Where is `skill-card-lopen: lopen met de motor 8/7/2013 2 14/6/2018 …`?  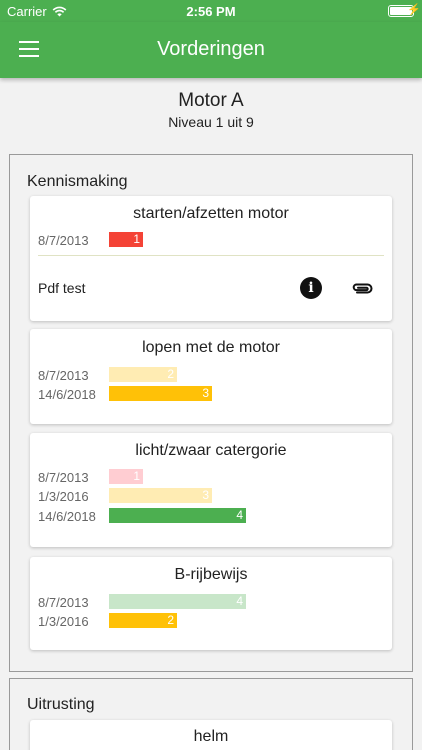 skill-card-lopen: lopen met de motor 8/7/2013 2 14/6/2018 … is located at coordinates (211, 376).